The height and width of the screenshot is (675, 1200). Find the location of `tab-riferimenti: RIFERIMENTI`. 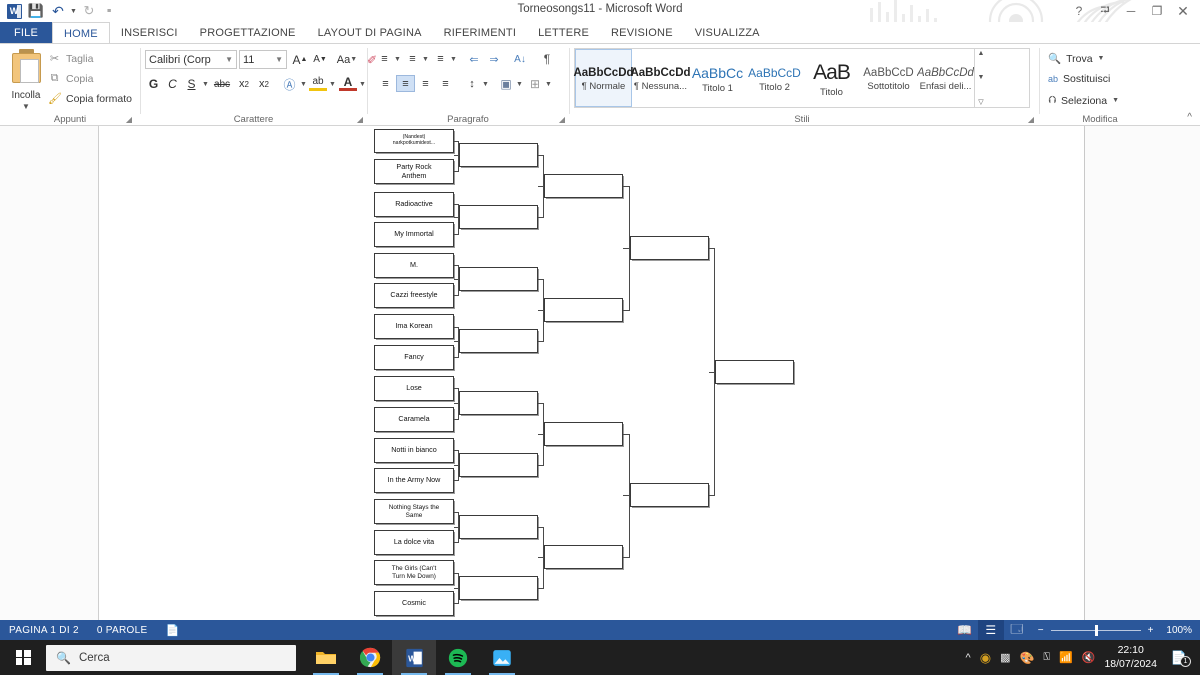

tab-riferimenti: RIFERIMENTI is located at coordinates (480, 33).